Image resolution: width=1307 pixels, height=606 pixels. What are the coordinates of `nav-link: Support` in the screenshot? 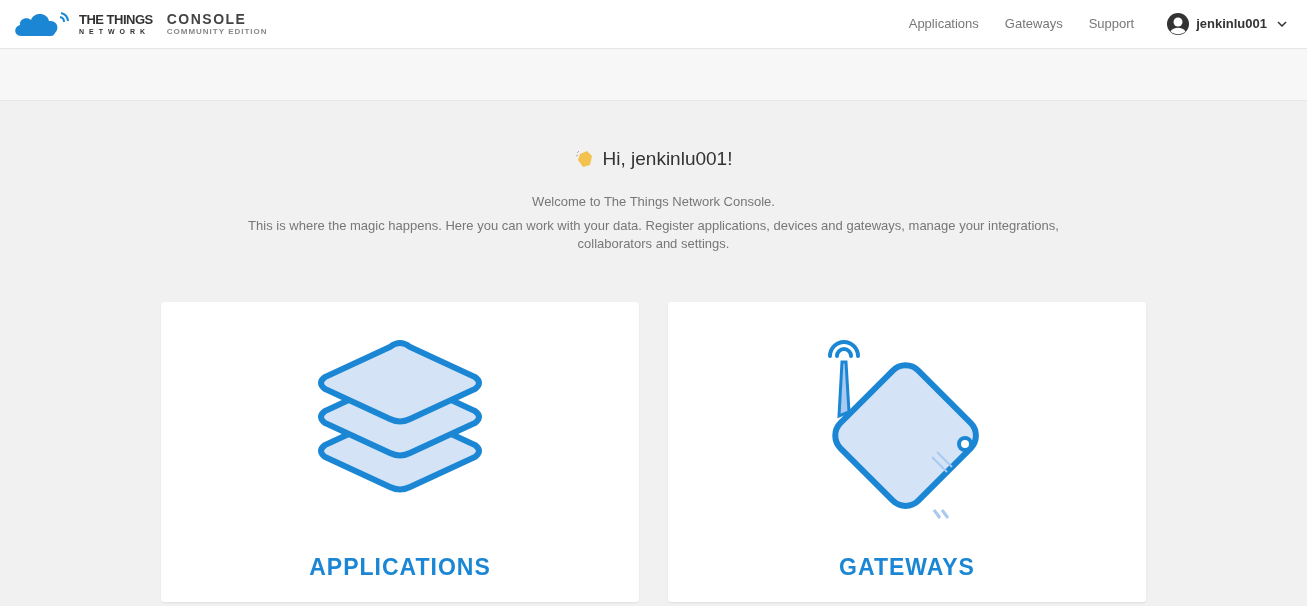 It's located at (1111, 24).